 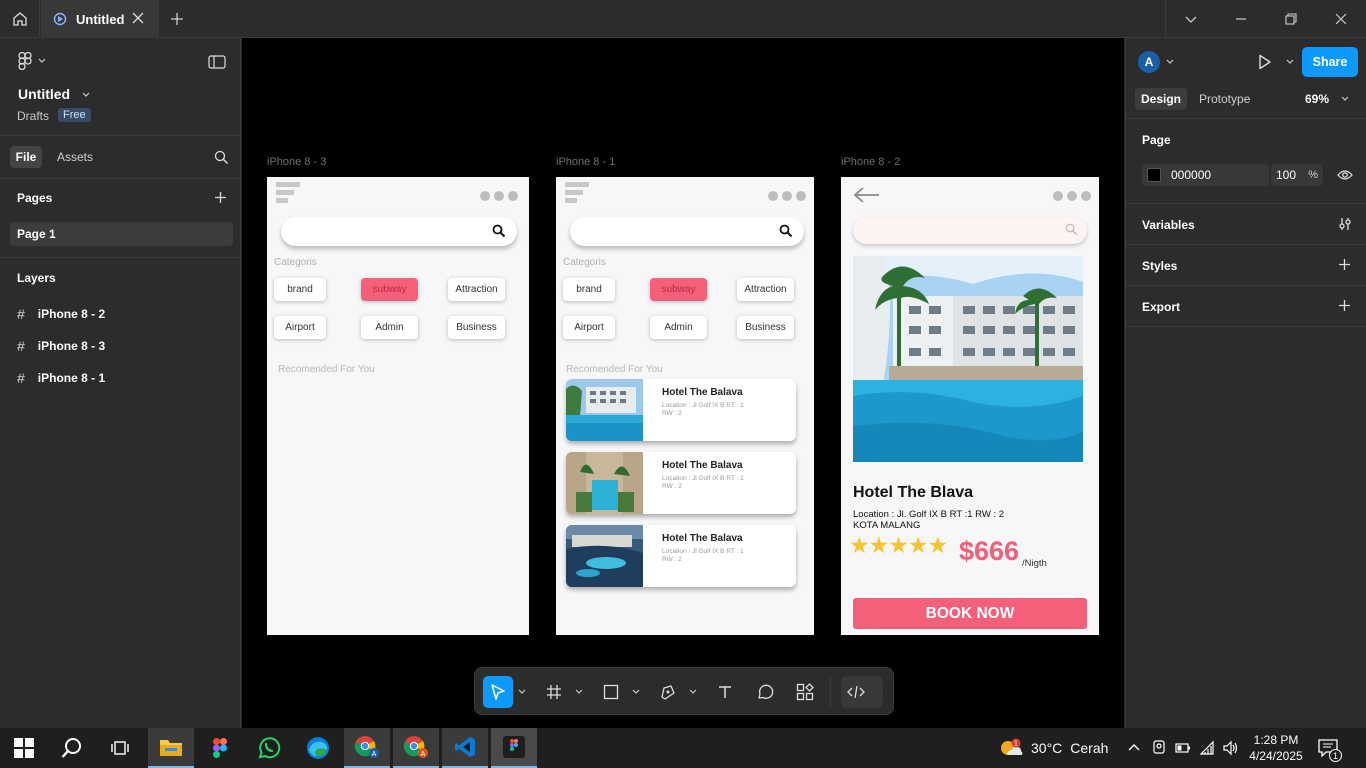 I want to click on search-button, so click(x=72, y=748).